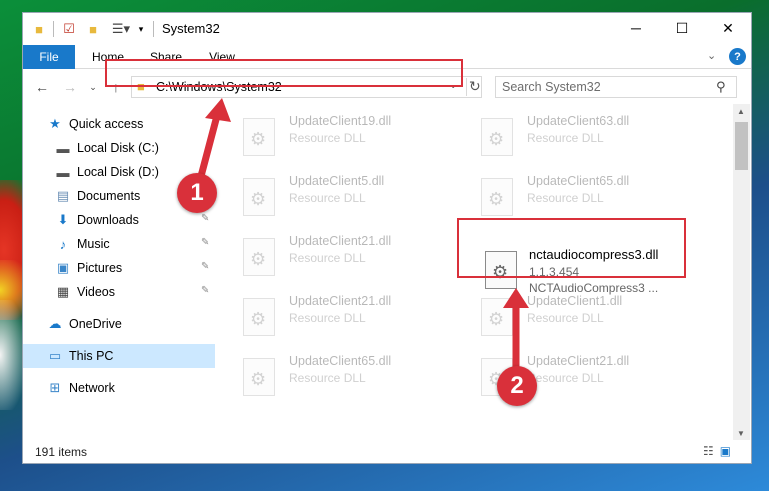 The image size is (769, 491). What do you see at coordinates (141, 29) in the screenshot?
I see `customize-toolbar-dropdown: ▾` at bounding box center [141, 29].